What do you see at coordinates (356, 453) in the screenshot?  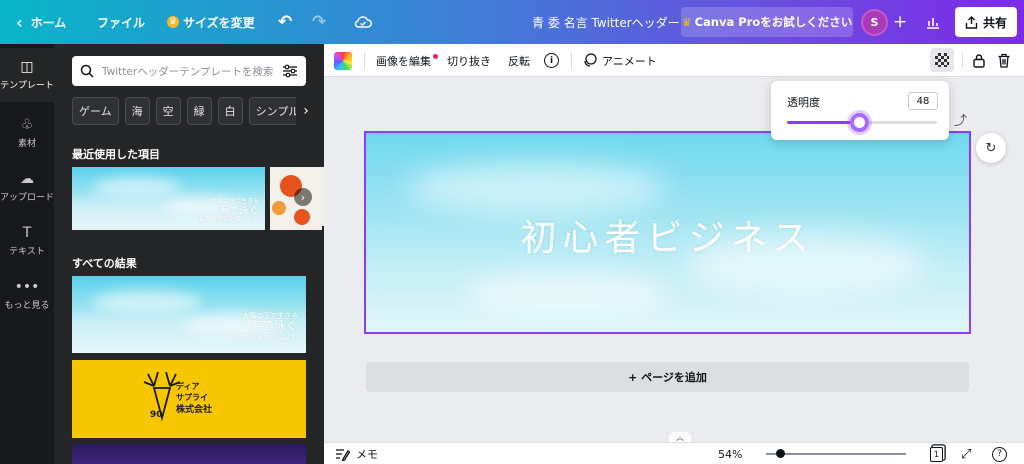 I see `notes-button: メモ` at bounding box center [356, 453].